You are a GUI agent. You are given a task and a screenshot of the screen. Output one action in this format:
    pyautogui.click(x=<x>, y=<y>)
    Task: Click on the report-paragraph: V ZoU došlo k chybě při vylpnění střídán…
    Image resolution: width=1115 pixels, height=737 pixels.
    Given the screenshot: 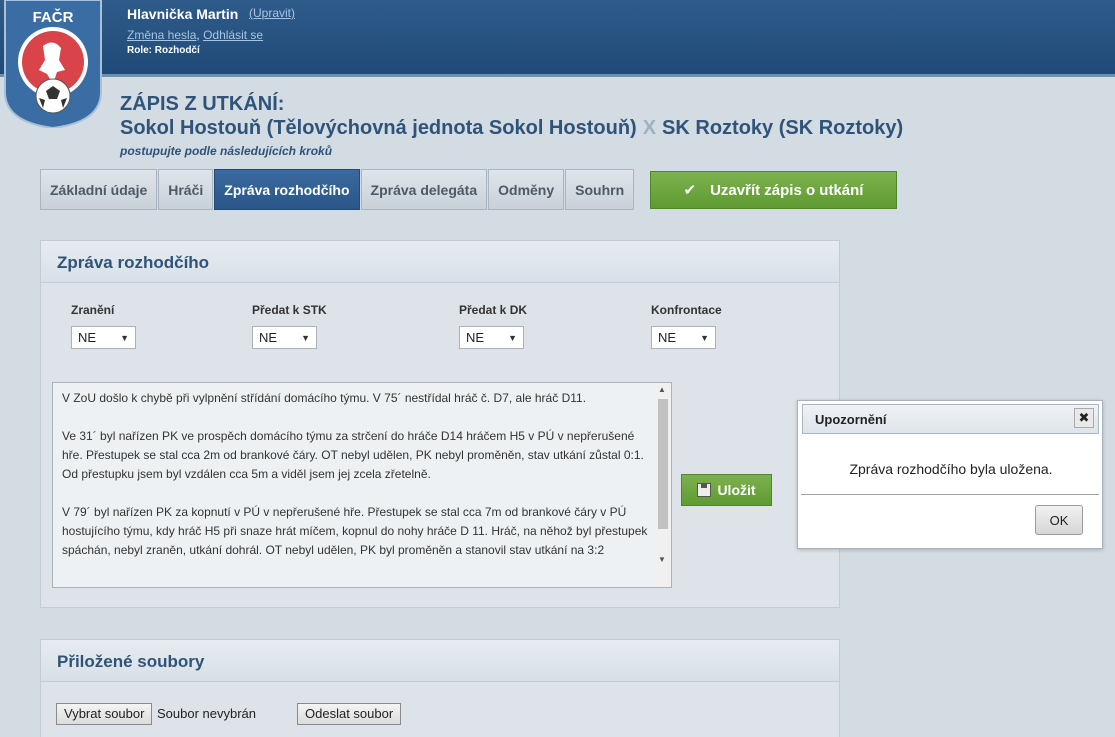 What is the action you would take?
    pyautogui.click(x=324, y=398)
    